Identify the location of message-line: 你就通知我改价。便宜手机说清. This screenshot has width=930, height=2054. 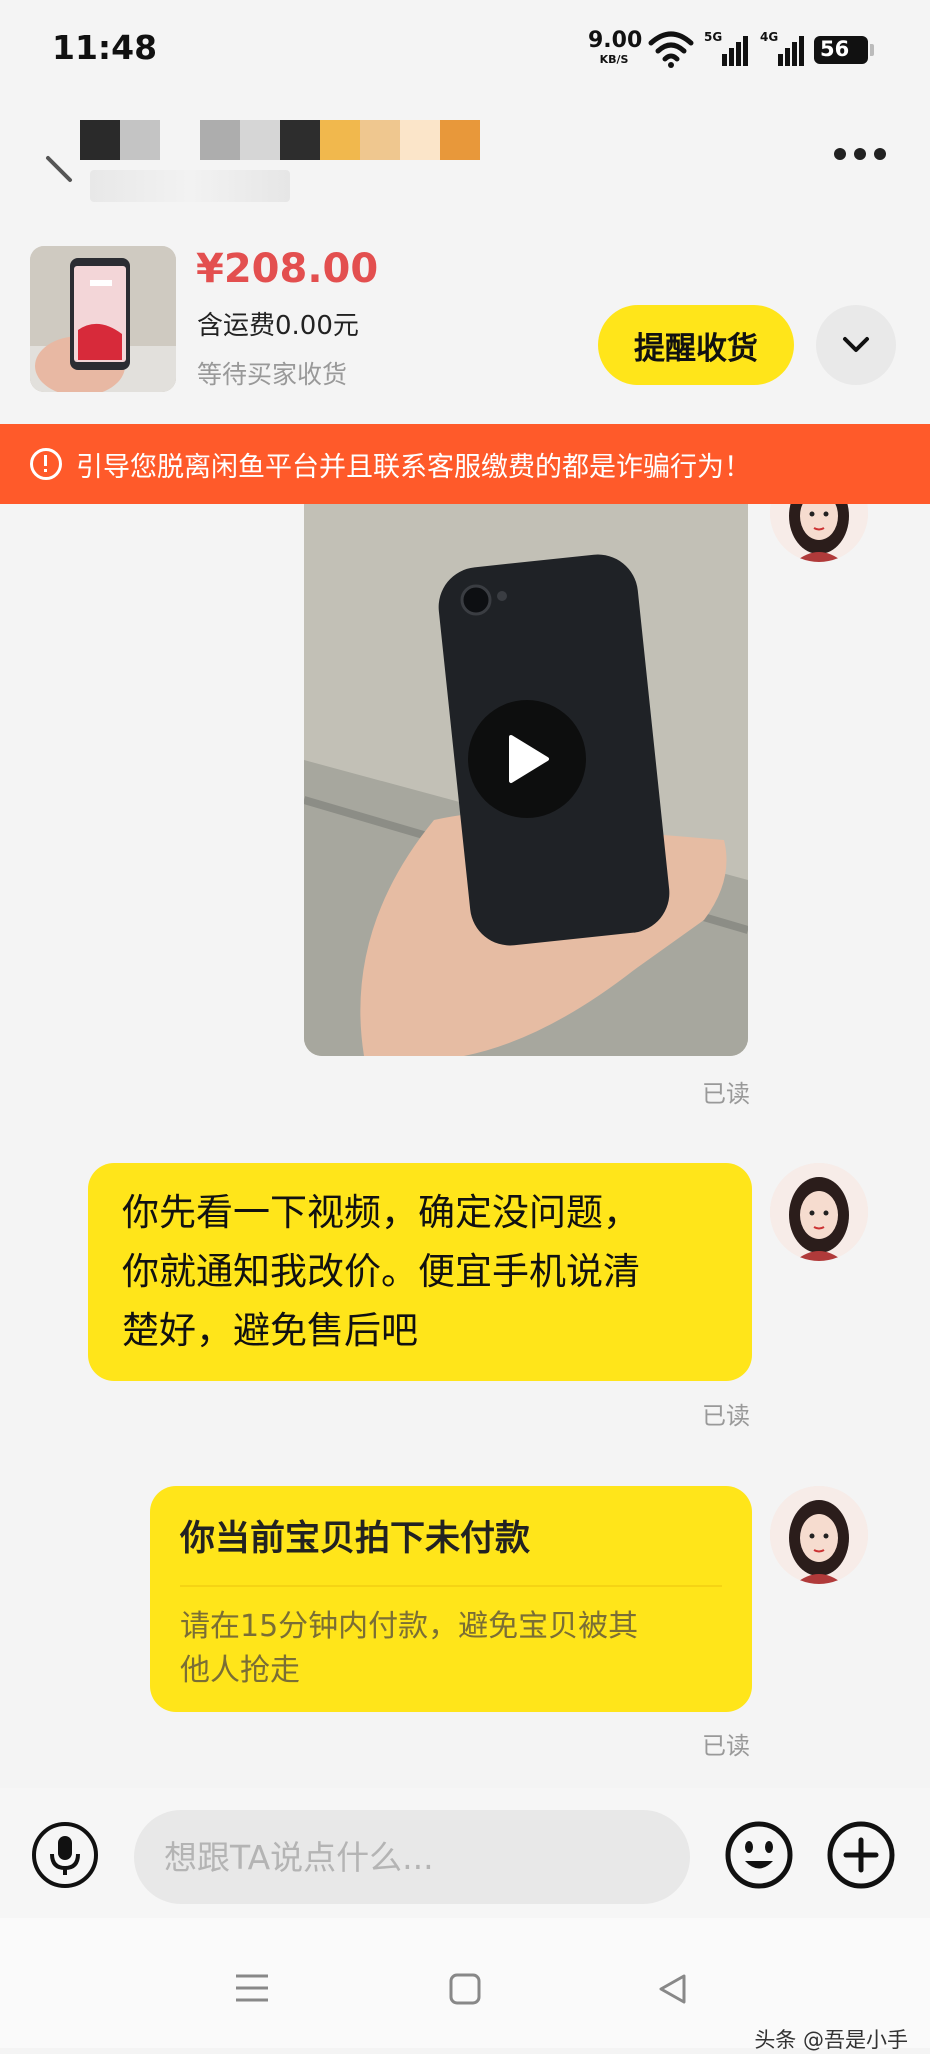
(381, 1271).